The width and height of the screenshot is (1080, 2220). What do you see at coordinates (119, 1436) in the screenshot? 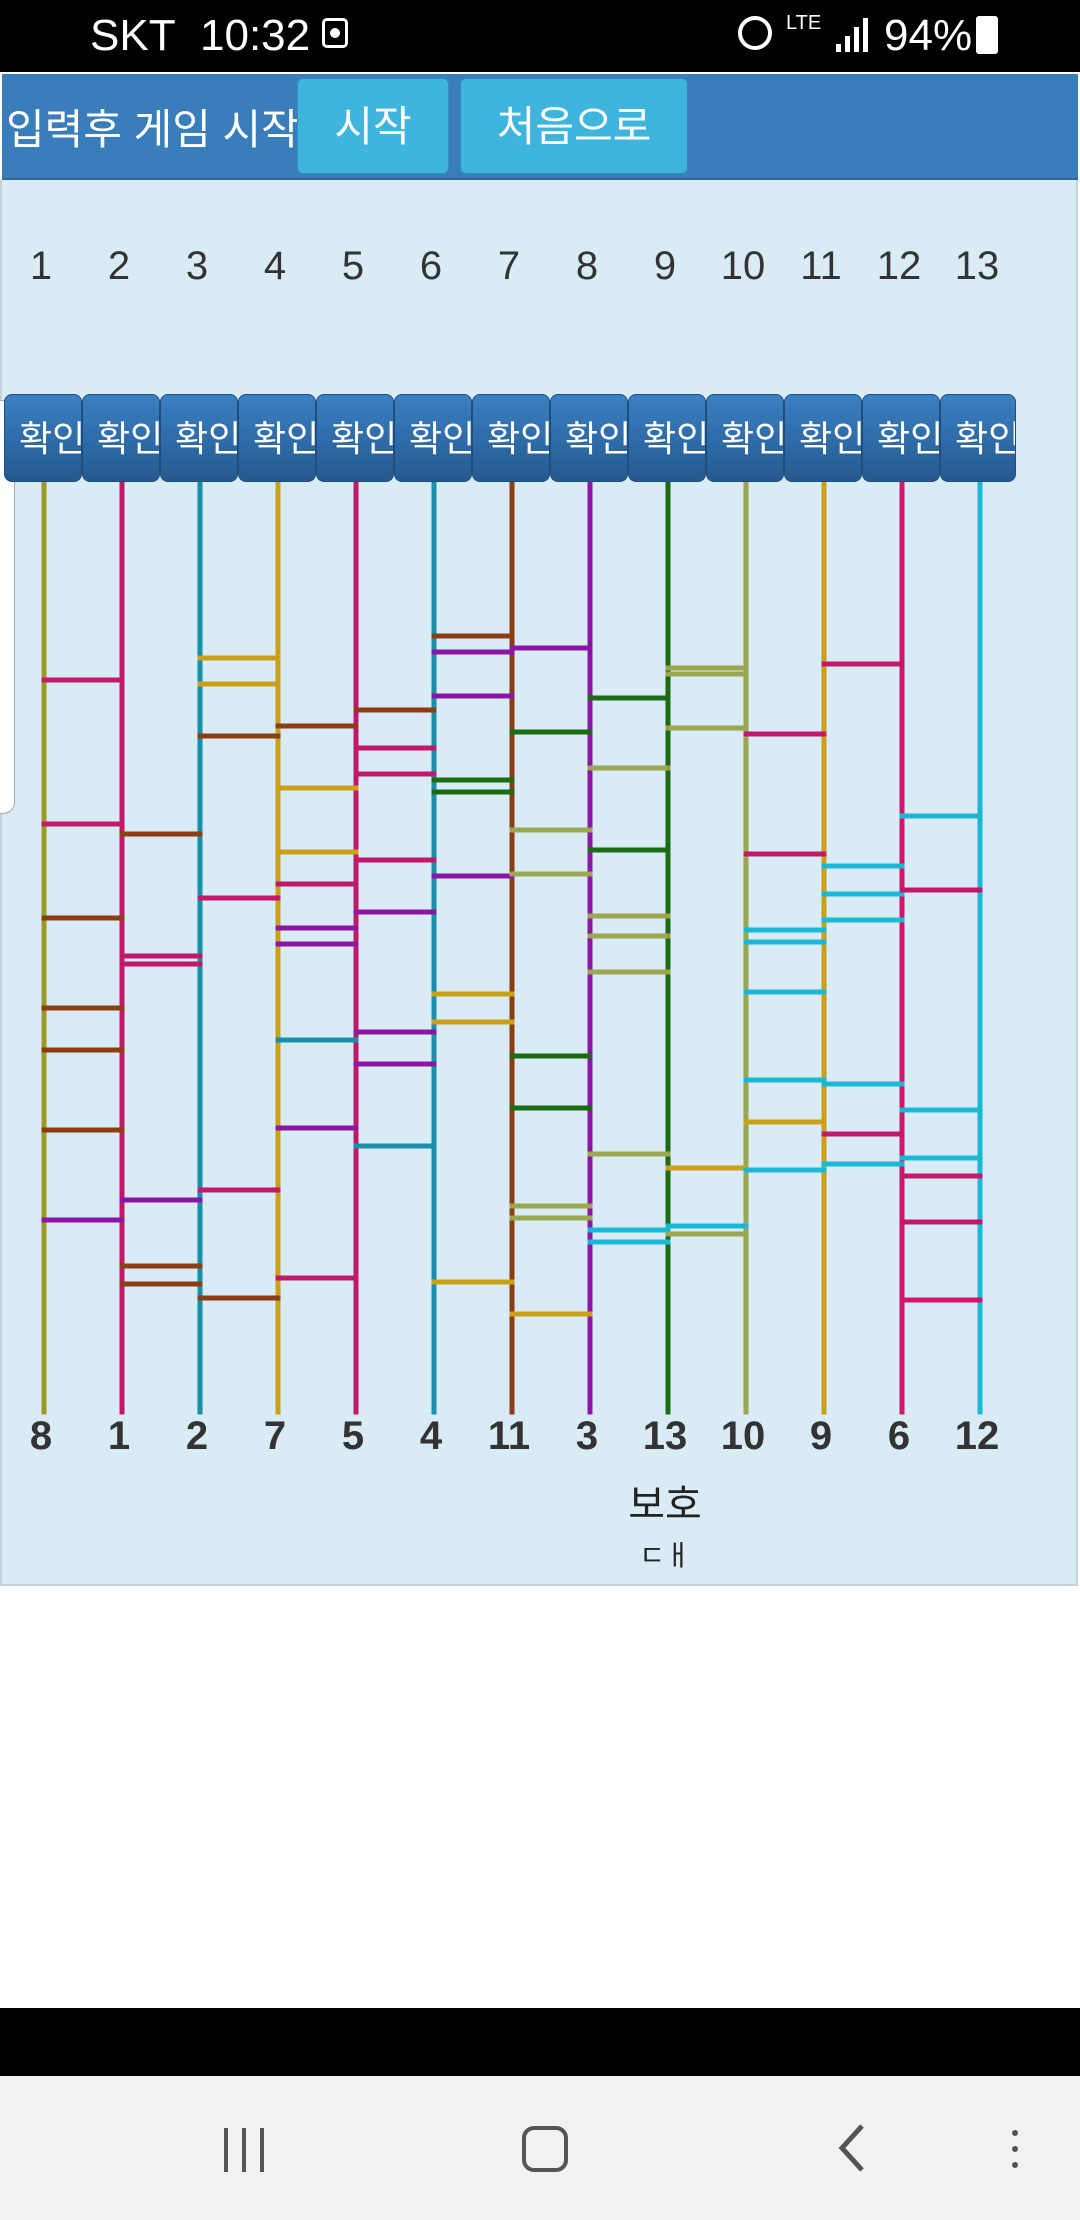
I see `bottom-number-2: 1` at bounding box center [119, 1436].